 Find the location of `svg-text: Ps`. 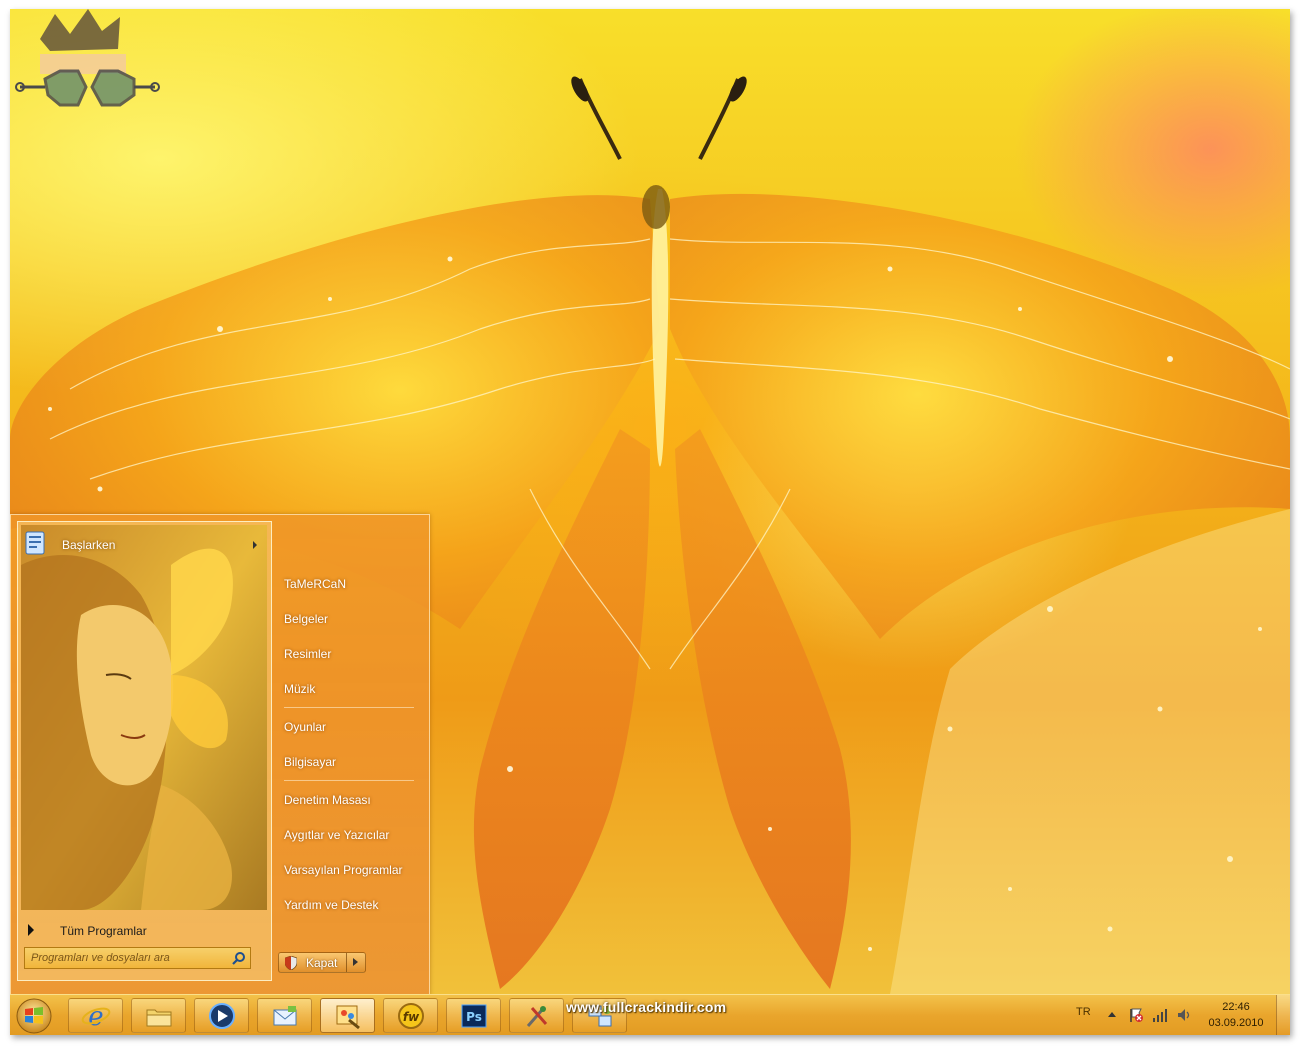

svg-text: Ps is located at coordinates (474, 1017).